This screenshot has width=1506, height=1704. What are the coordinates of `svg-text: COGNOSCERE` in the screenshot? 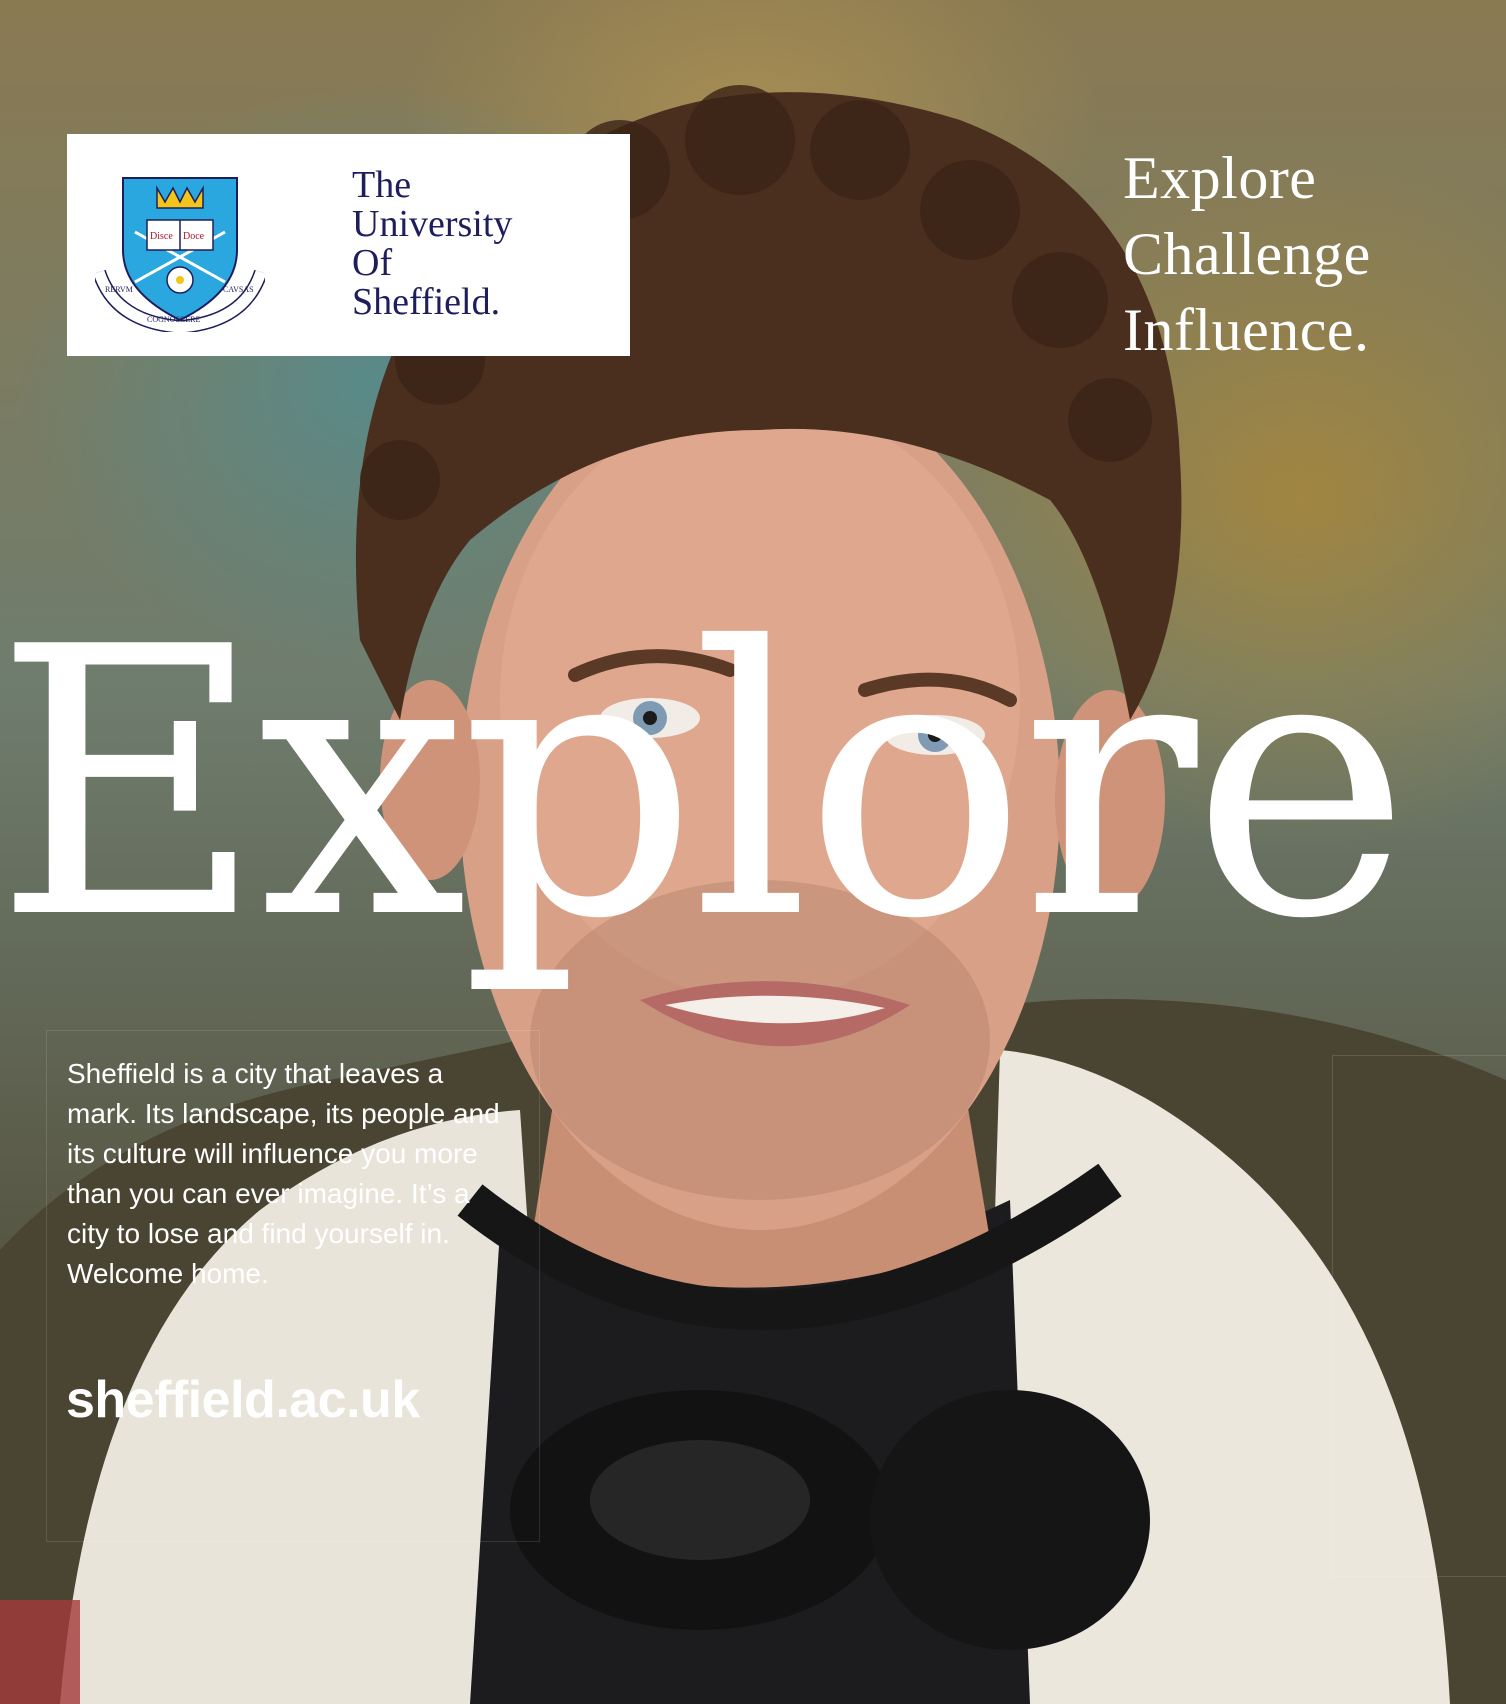 It's located at (173, 319).